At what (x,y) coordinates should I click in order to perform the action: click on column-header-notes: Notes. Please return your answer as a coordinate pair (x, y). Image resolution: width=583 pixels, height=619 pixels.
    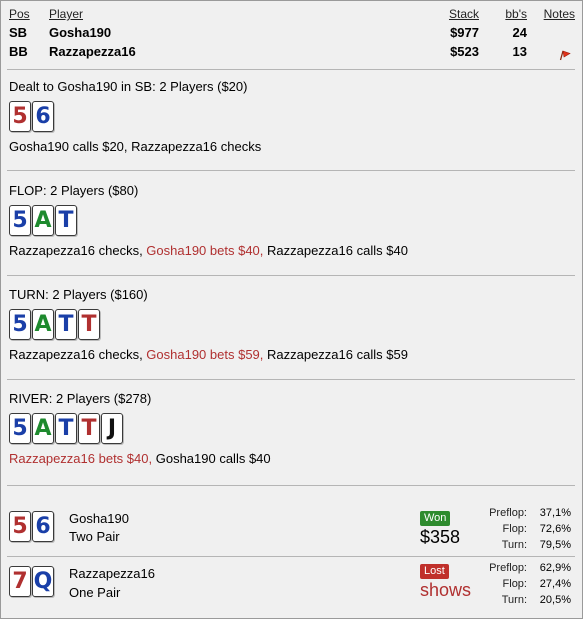
    Looking at the image, I should click on (559, 14).